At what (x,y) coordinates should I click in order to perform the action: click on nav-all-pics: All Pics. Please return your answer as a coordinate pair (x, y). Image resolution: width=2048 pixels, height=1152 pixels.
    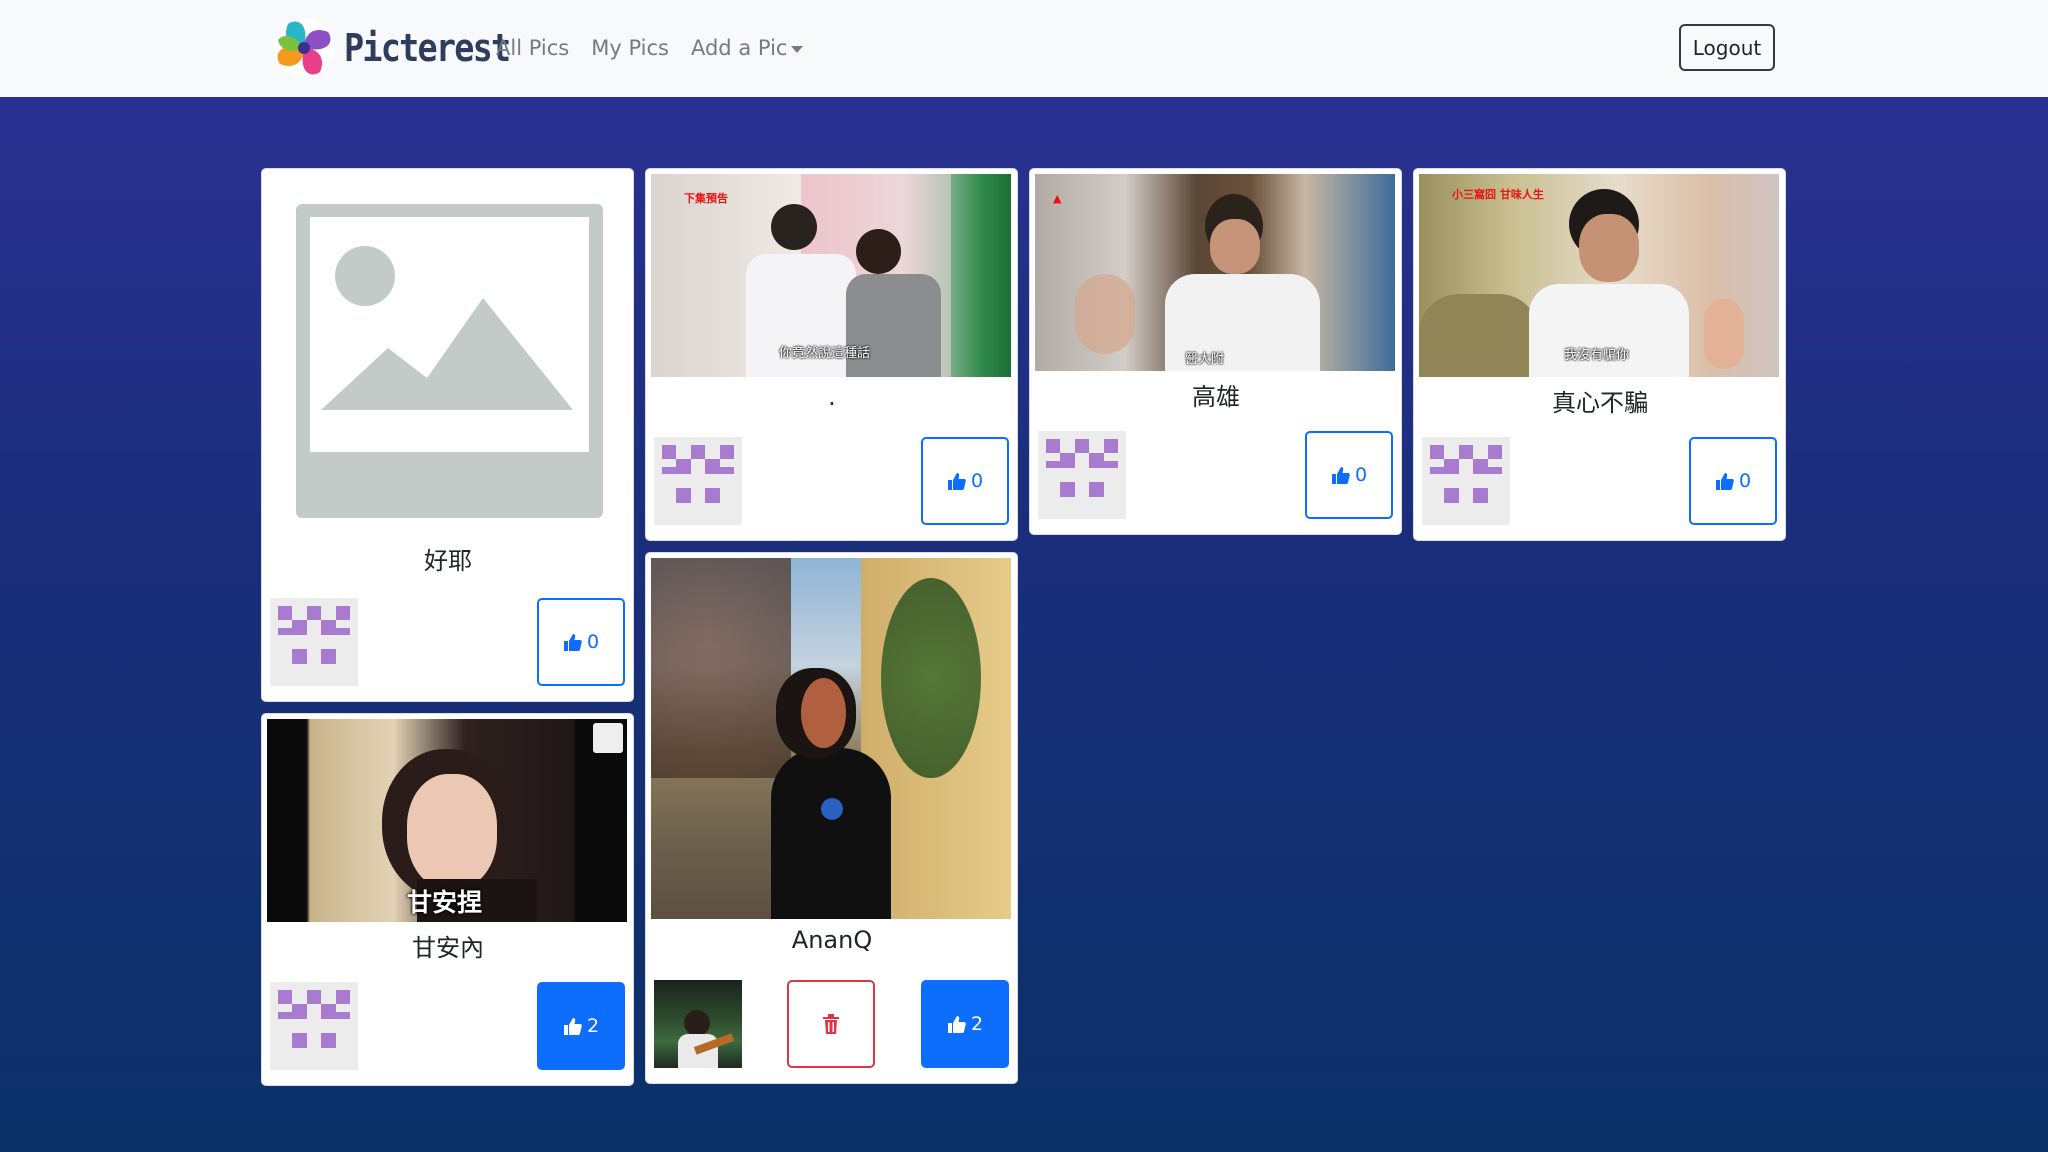
    Looking at the image, I should click on (532, 48).